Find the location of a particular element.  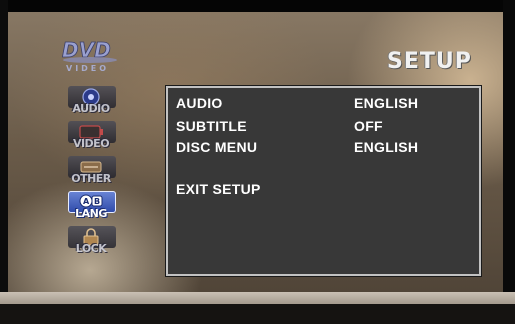

category-lock-label: LOCK is located at coordinates (91, 248).